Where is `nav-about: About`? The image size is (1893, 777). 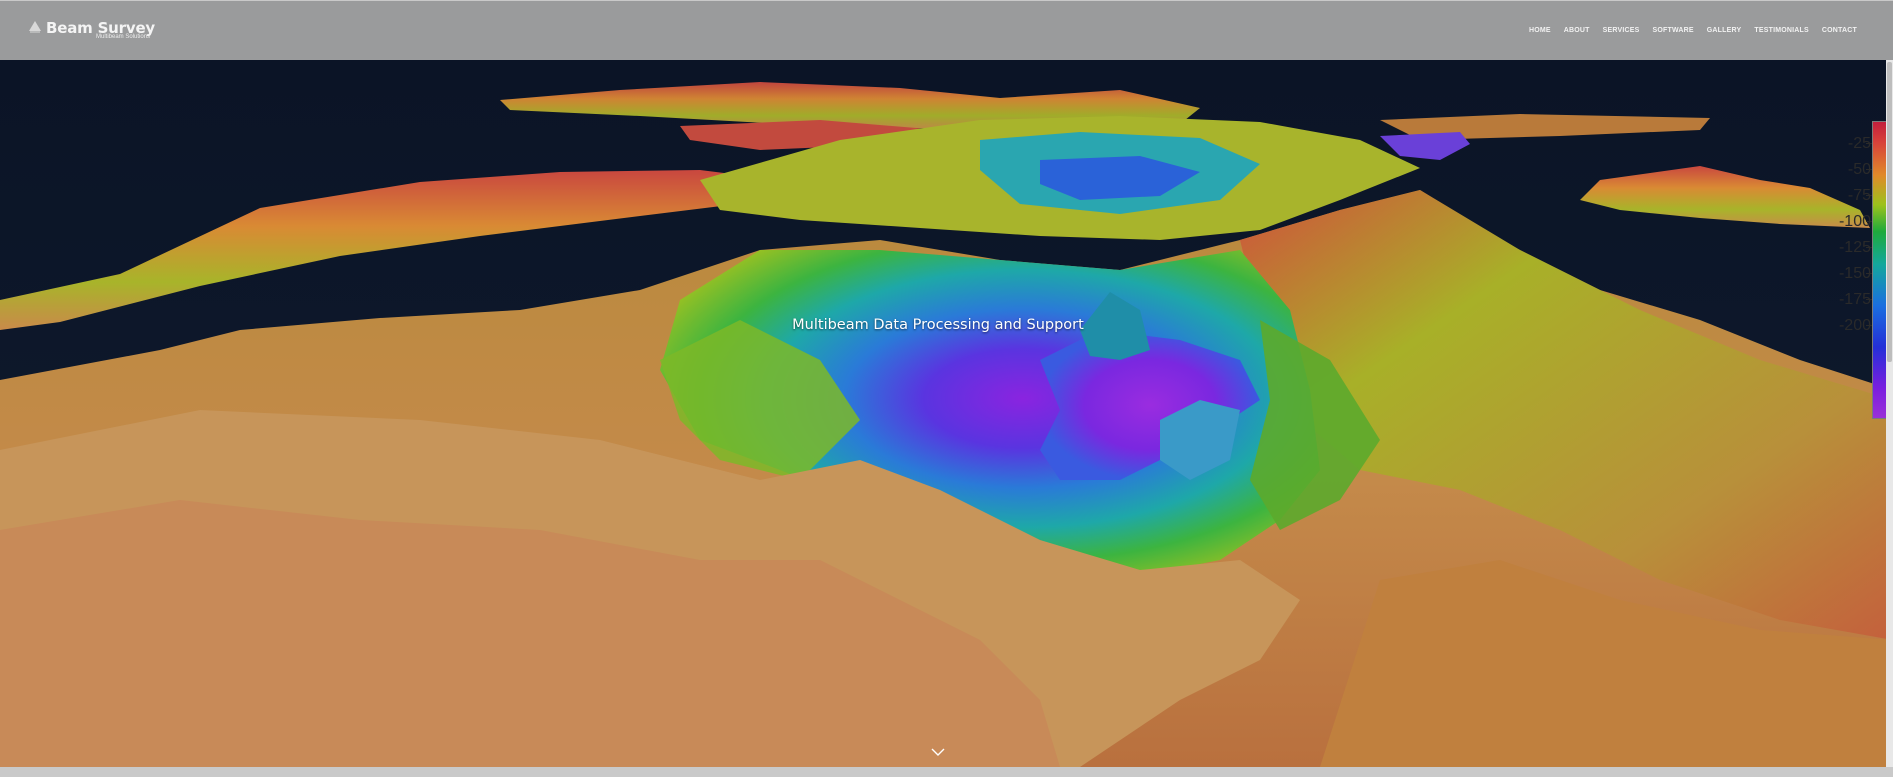
nav-about: About is located at coordinates (1577, 30).